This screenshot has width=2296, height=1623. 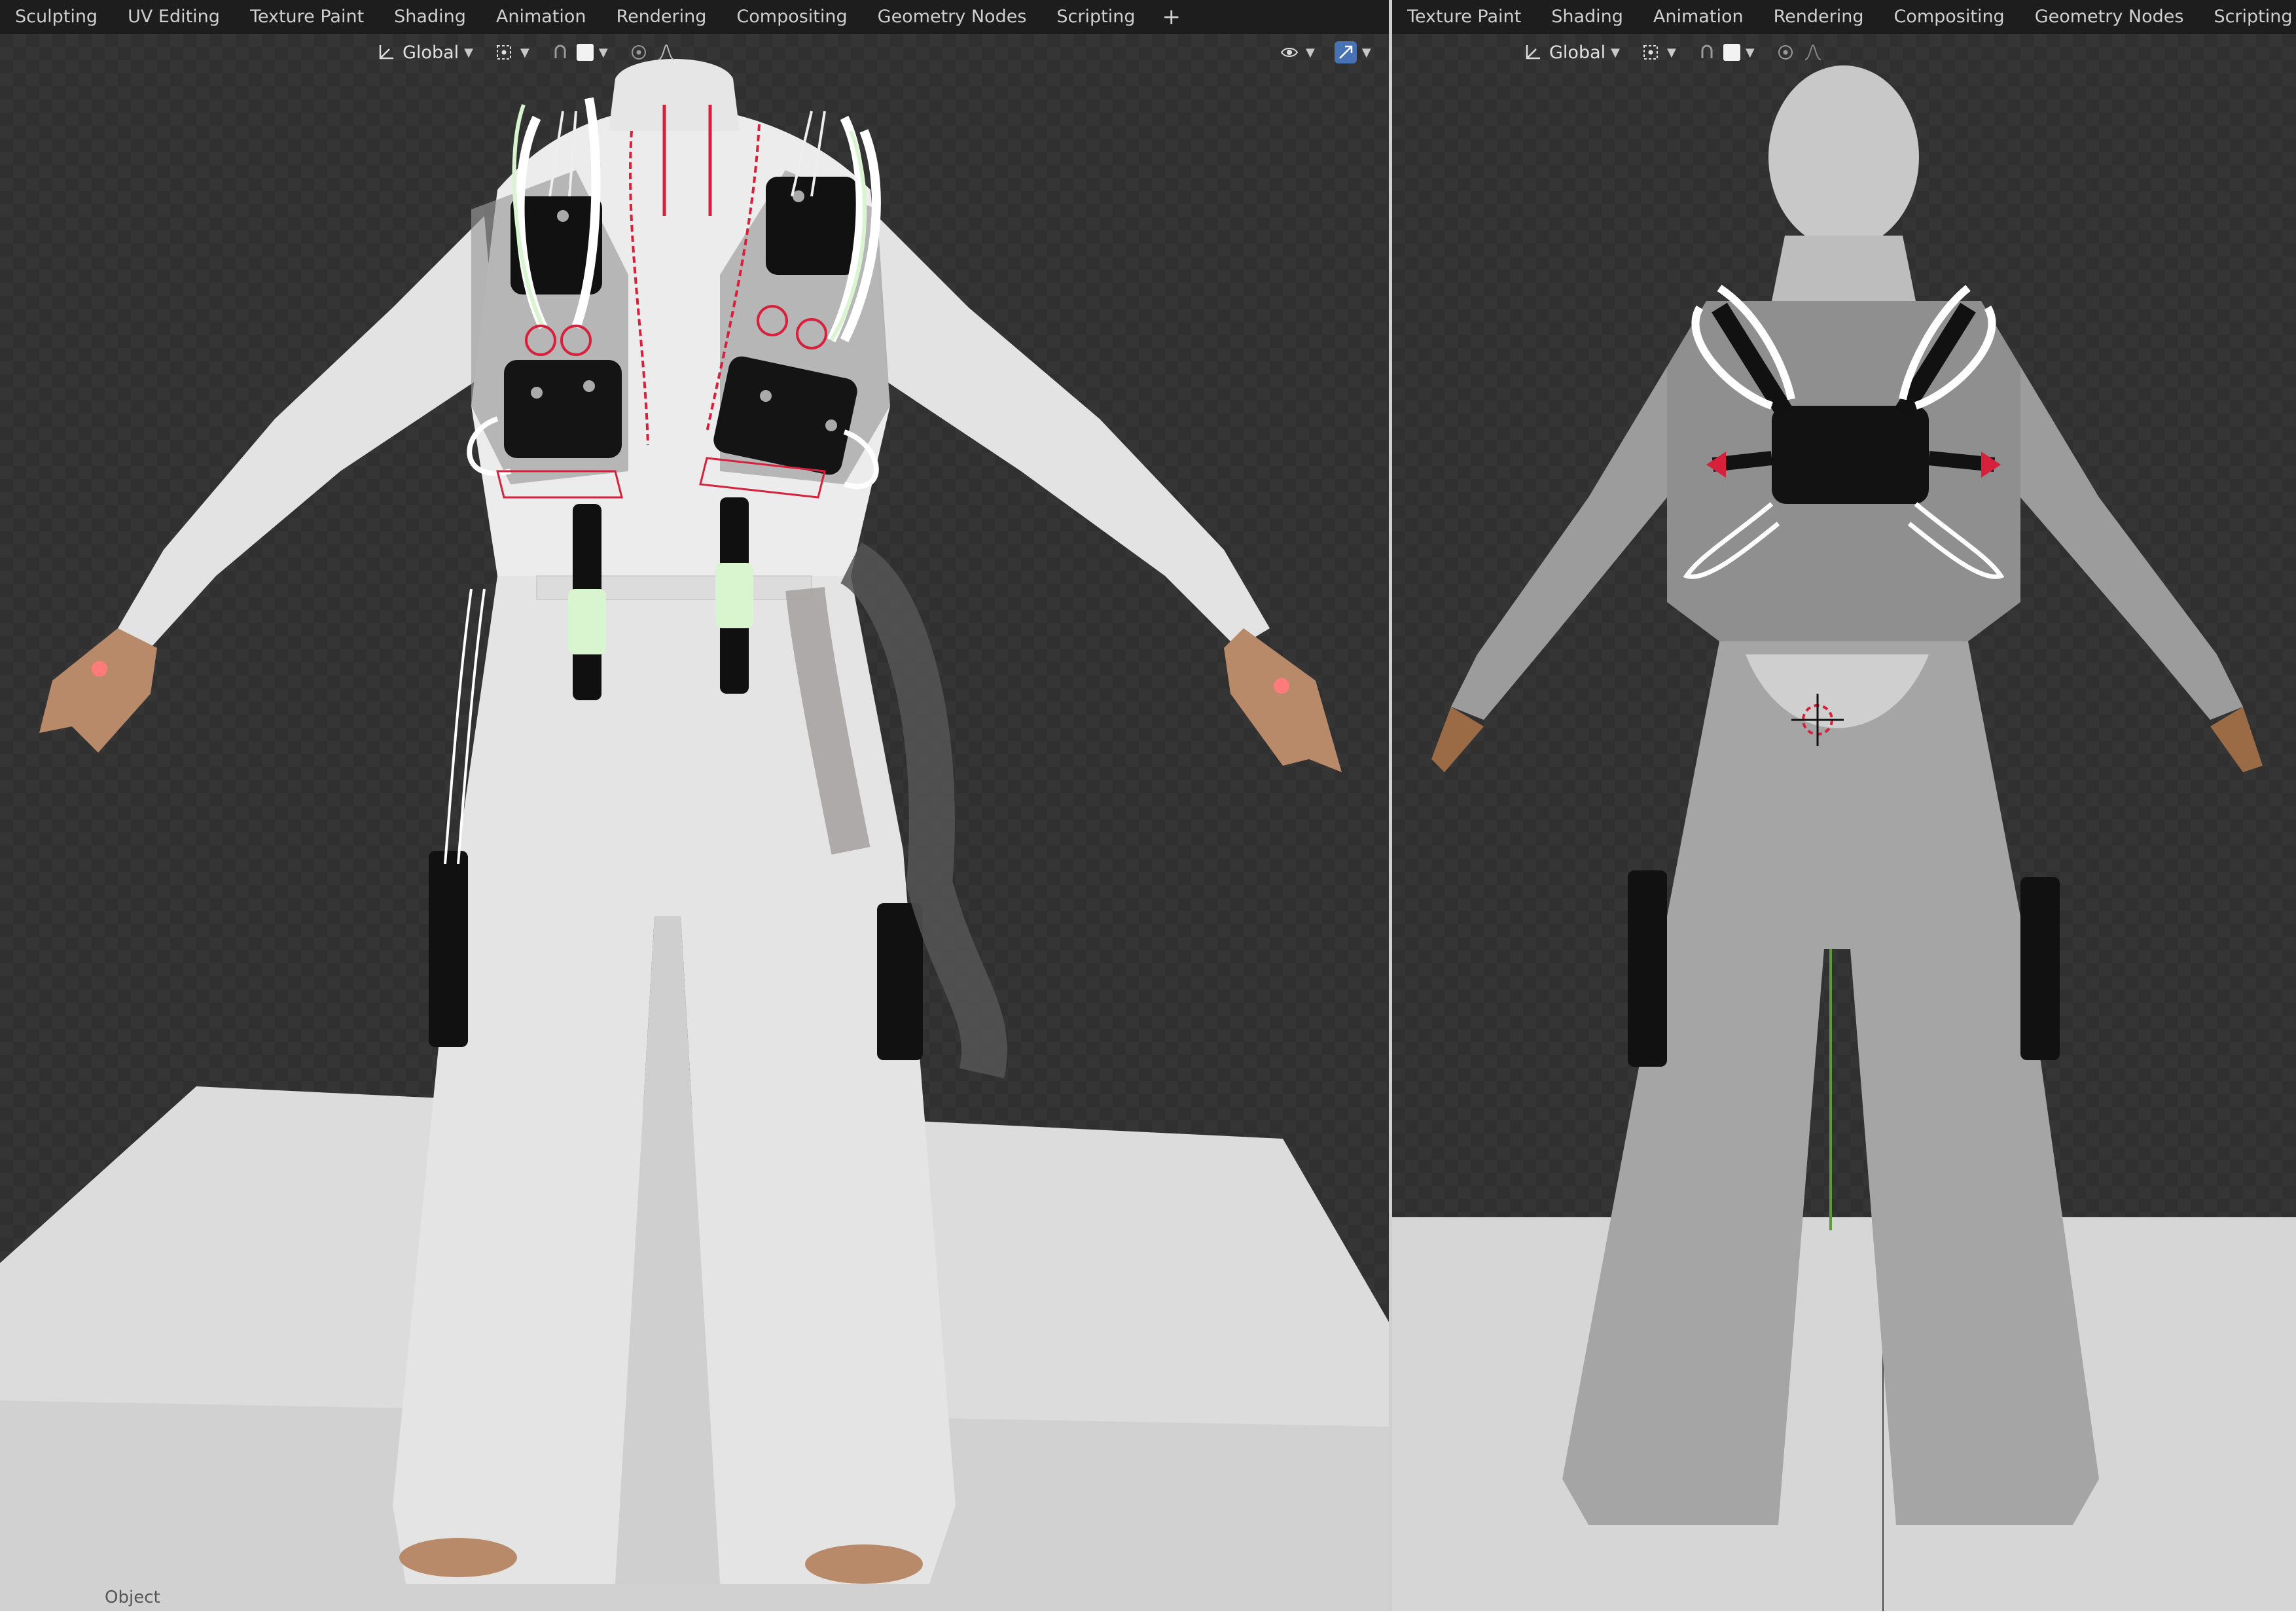 I want to click on right-hand, so click(x=1283, y=700).